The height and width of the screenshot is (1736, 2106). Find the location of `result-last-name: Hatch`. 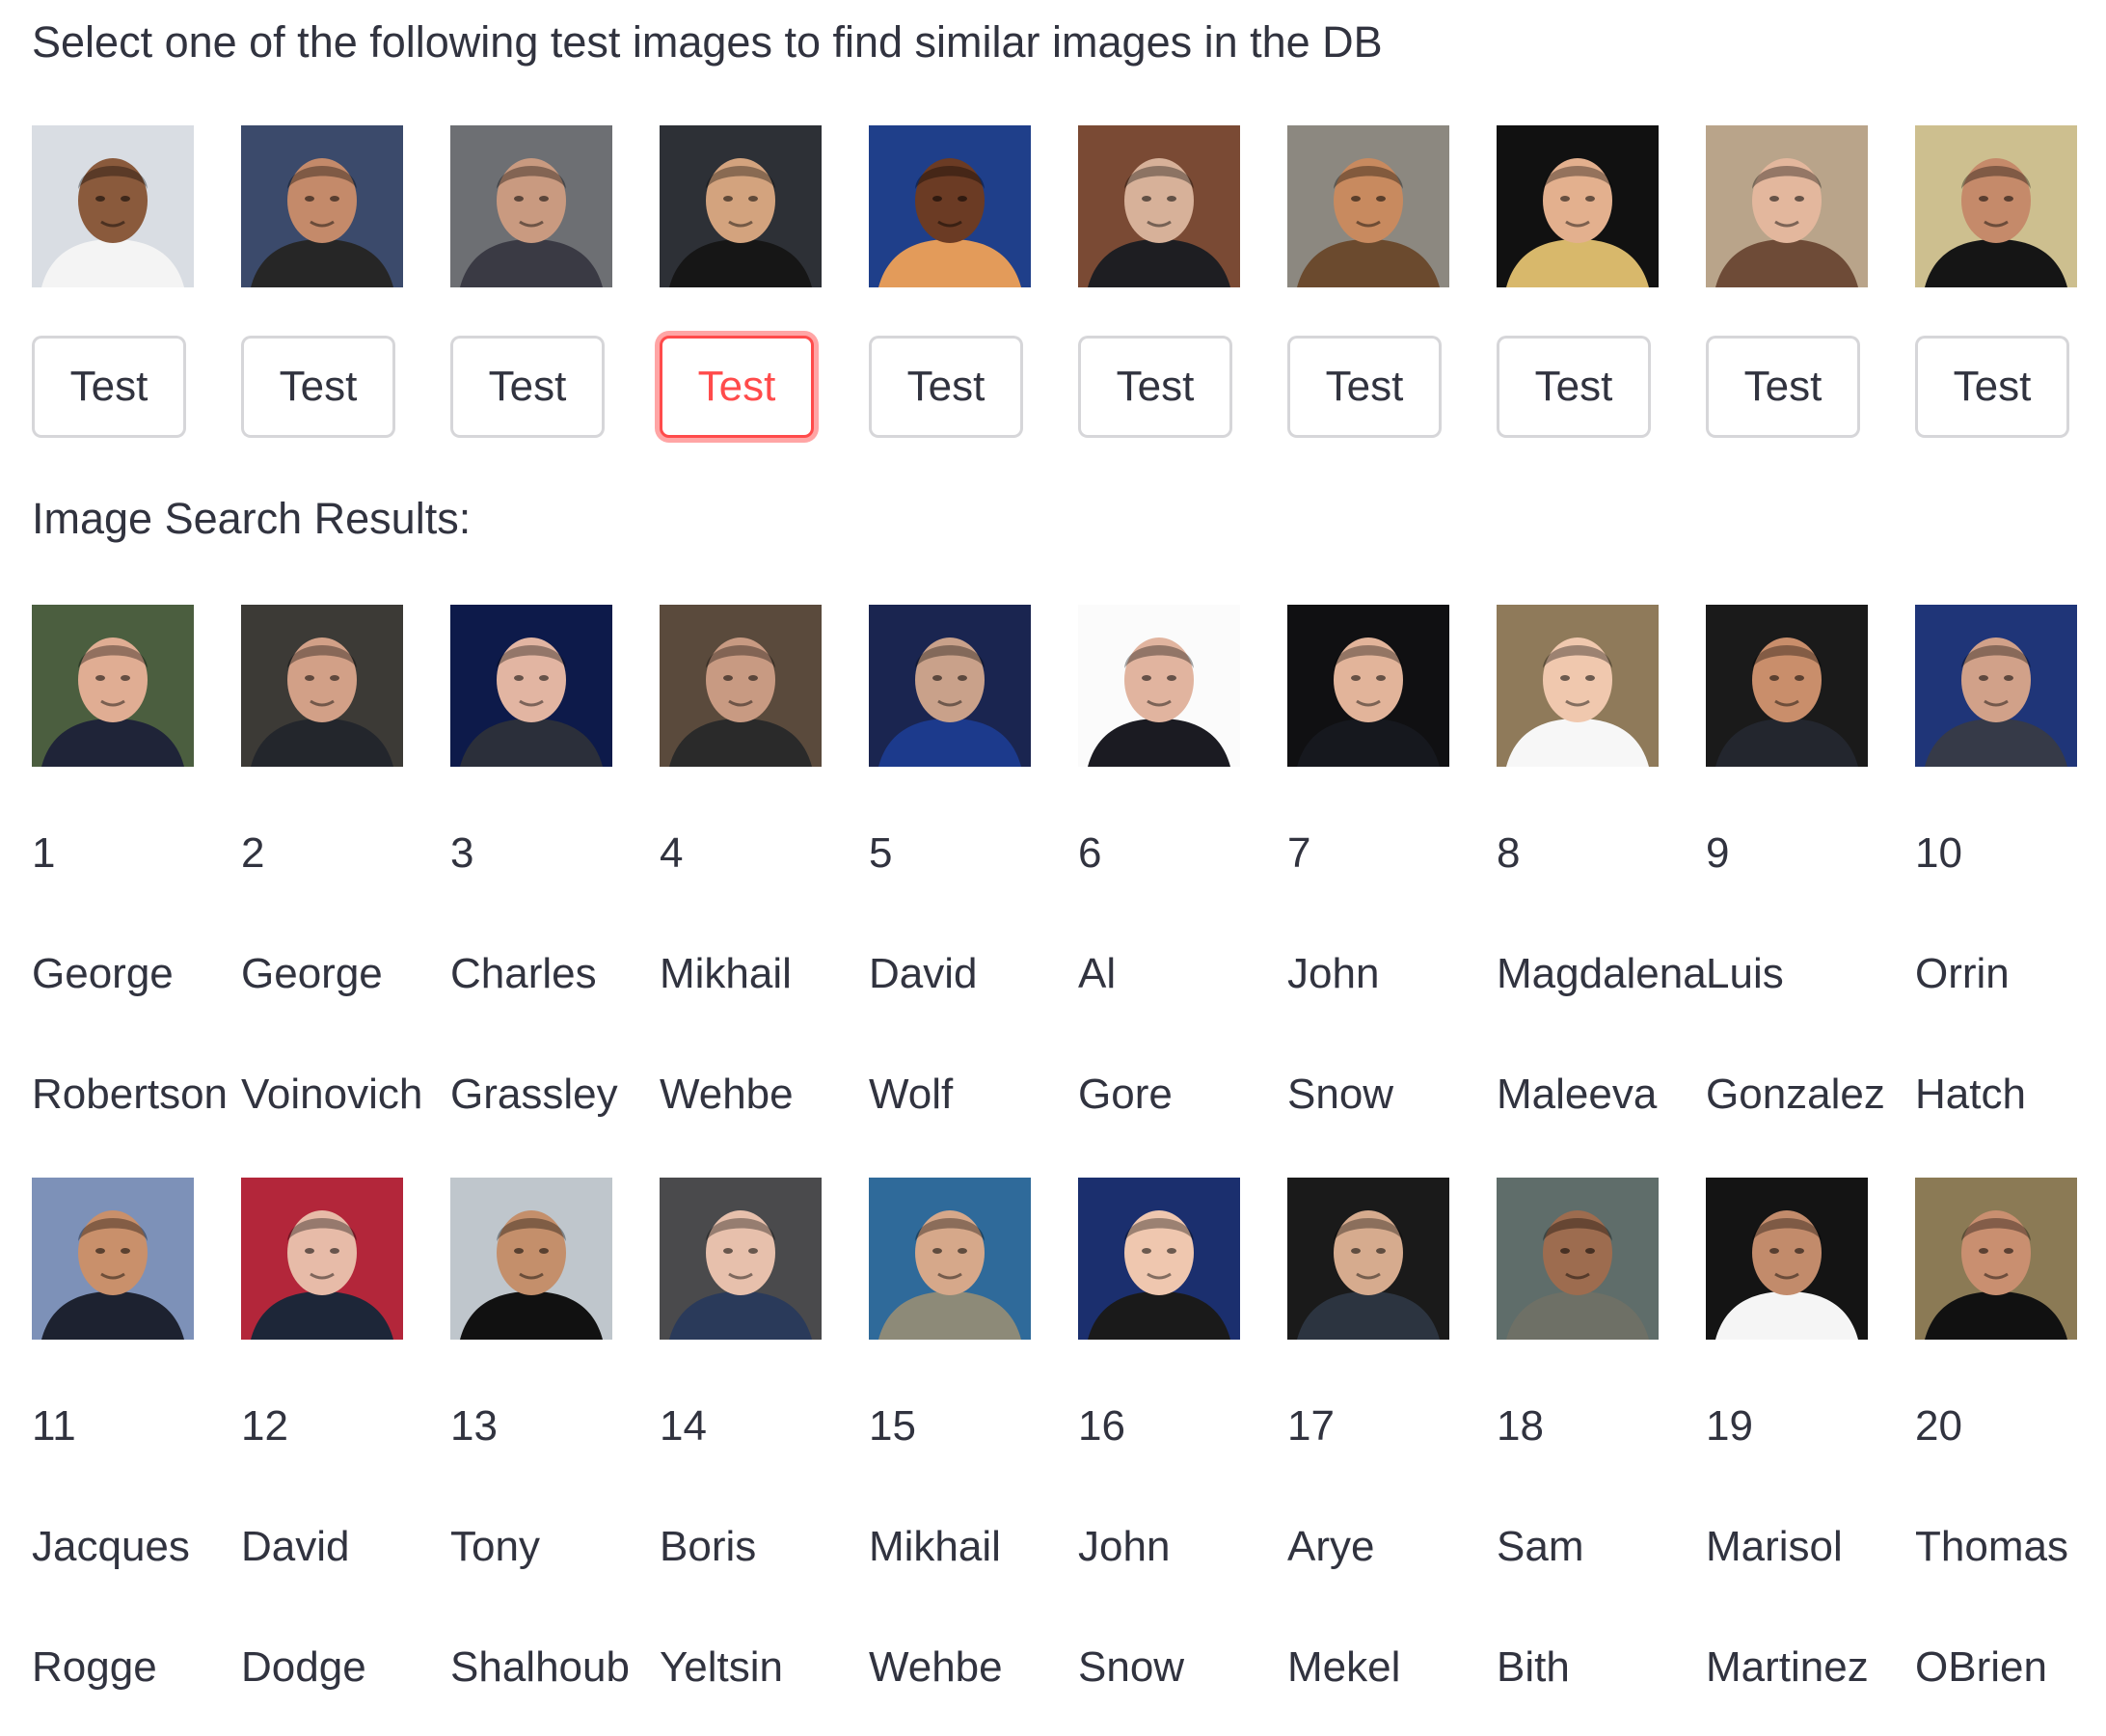

result-last-name: Hatch is located at coordinates (1970, 1094).